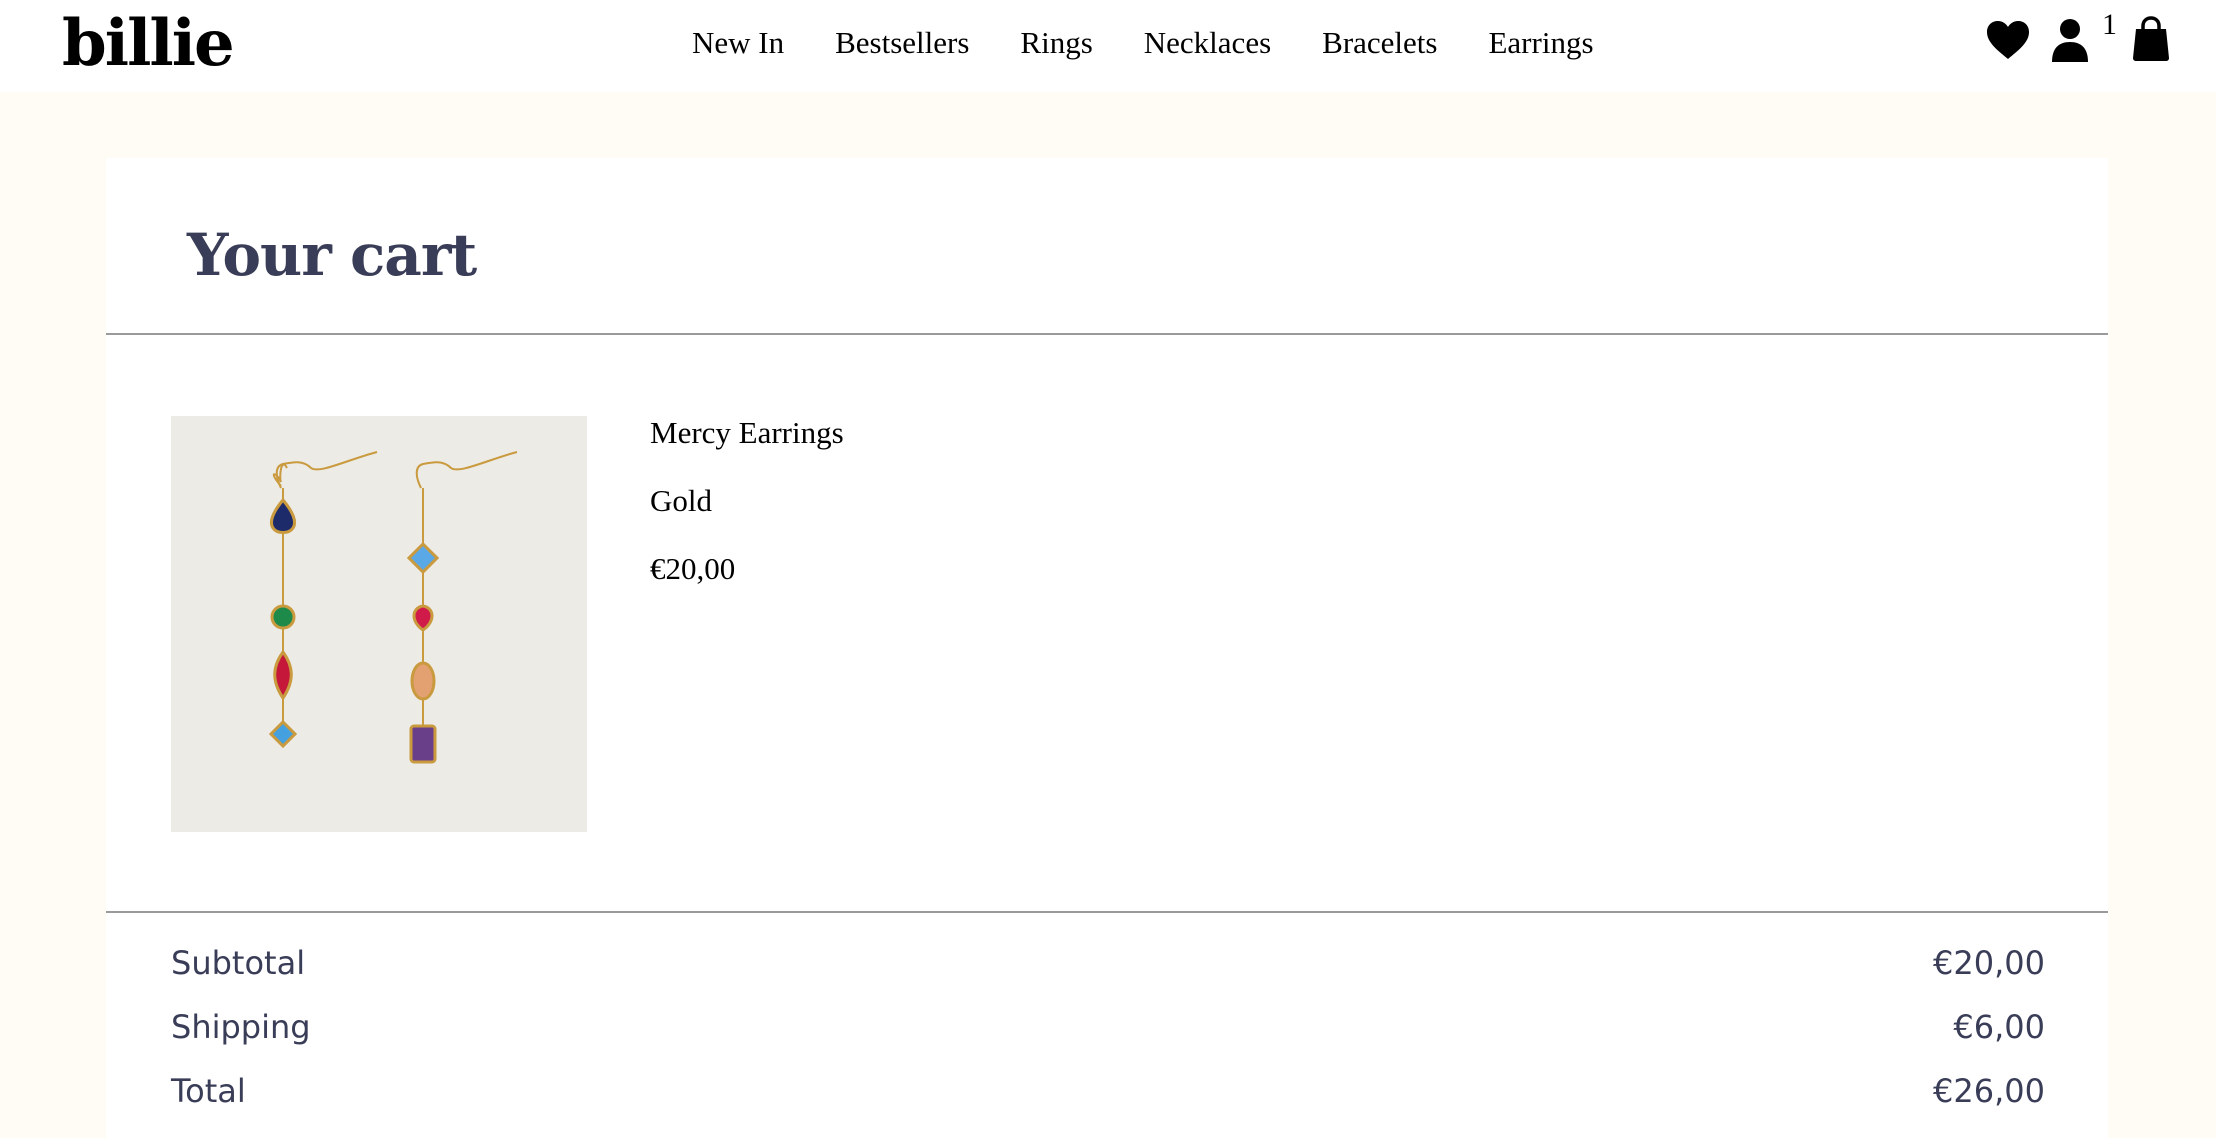 This screenshot has width=2216, height=1138. Describe the element at coordinates (681, 500) in the screenshot. I see `product-variant: Gold` at that location.